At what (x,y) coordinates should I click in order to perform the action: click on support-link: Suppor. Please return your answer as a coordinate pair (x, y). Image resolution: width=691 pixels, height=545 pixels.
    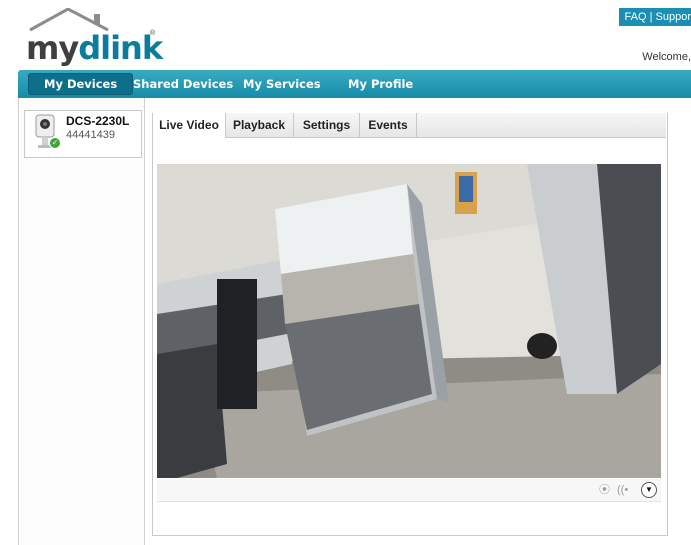
    Looking at the image, I should click on (673, 17).